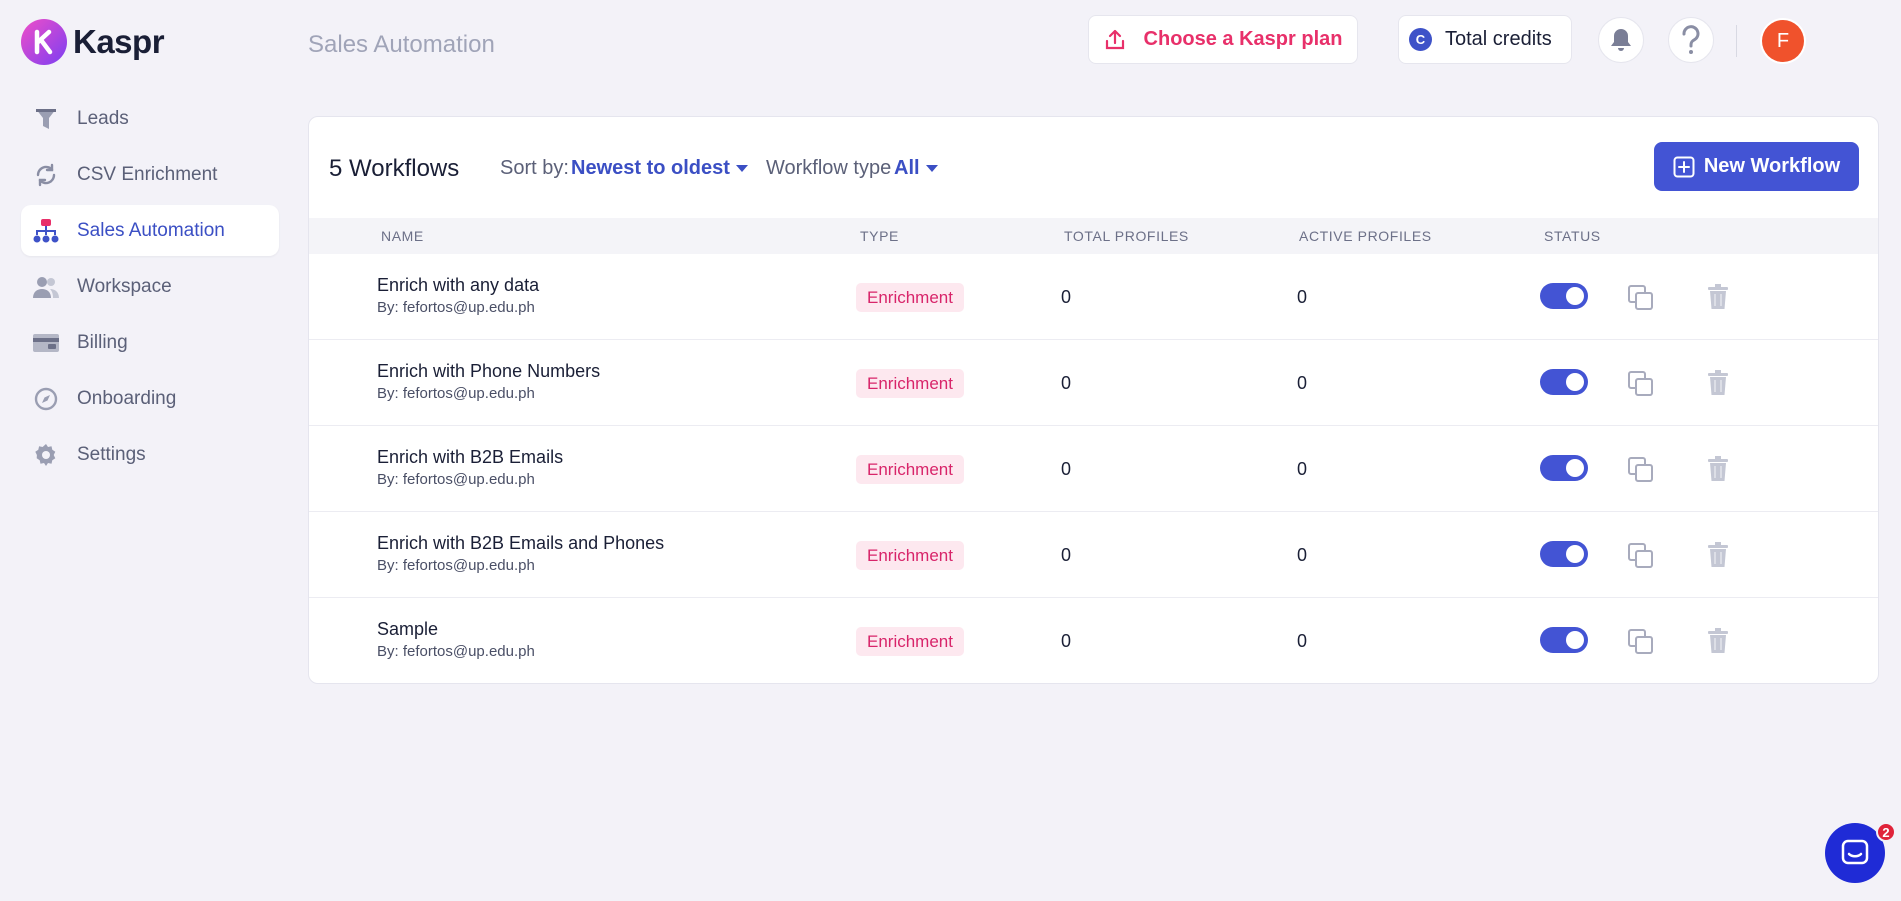  I want to click on header-divider, so click(1736, 41).